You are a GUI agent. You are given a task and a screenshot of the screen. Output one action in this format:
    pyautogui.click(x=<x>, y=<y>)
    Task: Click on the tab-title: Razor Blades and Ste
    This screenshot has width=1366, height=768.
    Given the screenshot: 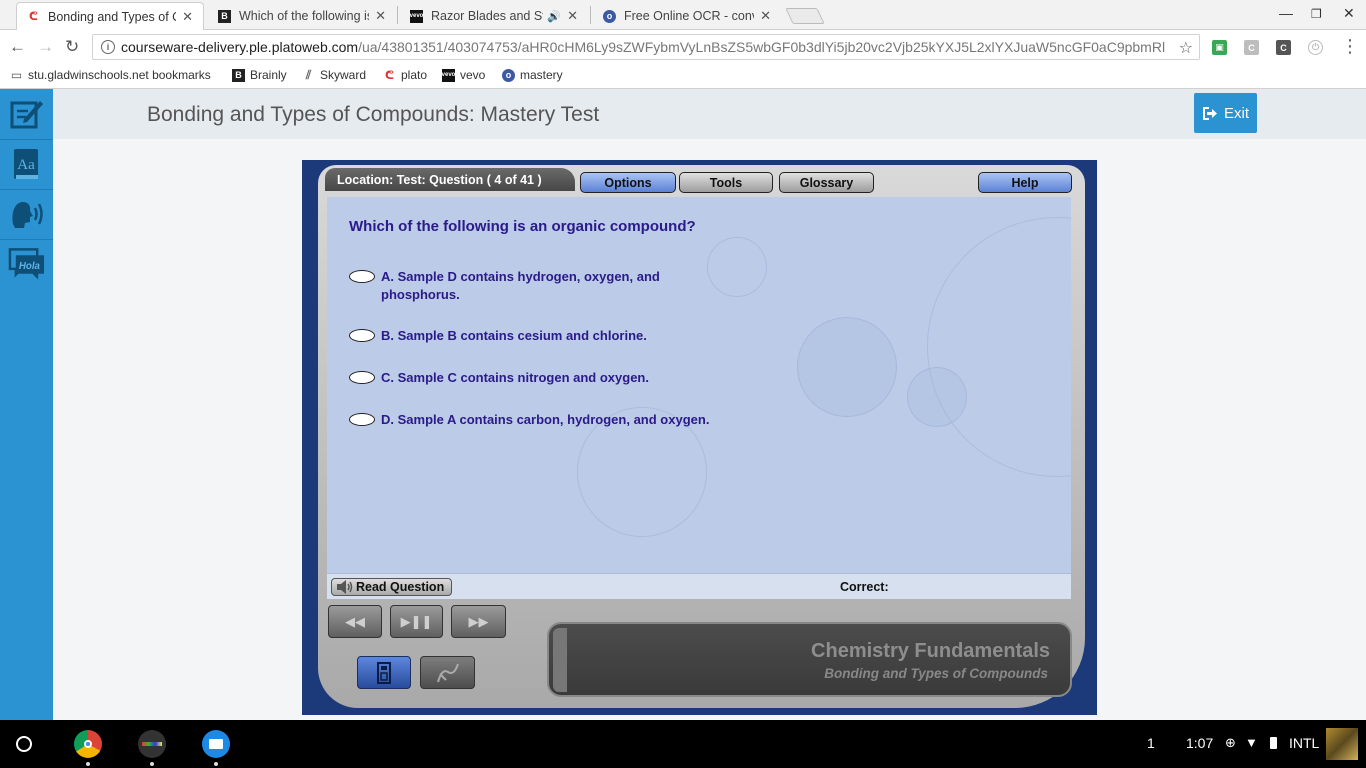 What is the action you would take?
    pyautogui.click(x=487, y=16)
    